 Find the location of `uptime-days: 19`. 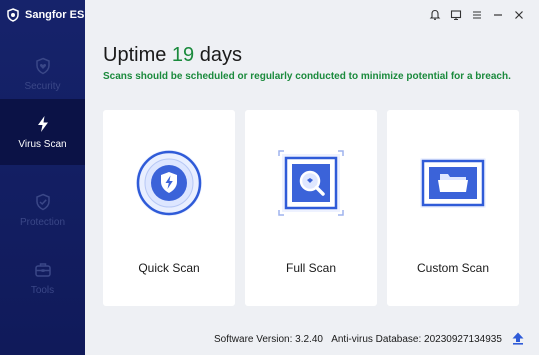

uptime-days: 19 is located at coordinates (183, 55).